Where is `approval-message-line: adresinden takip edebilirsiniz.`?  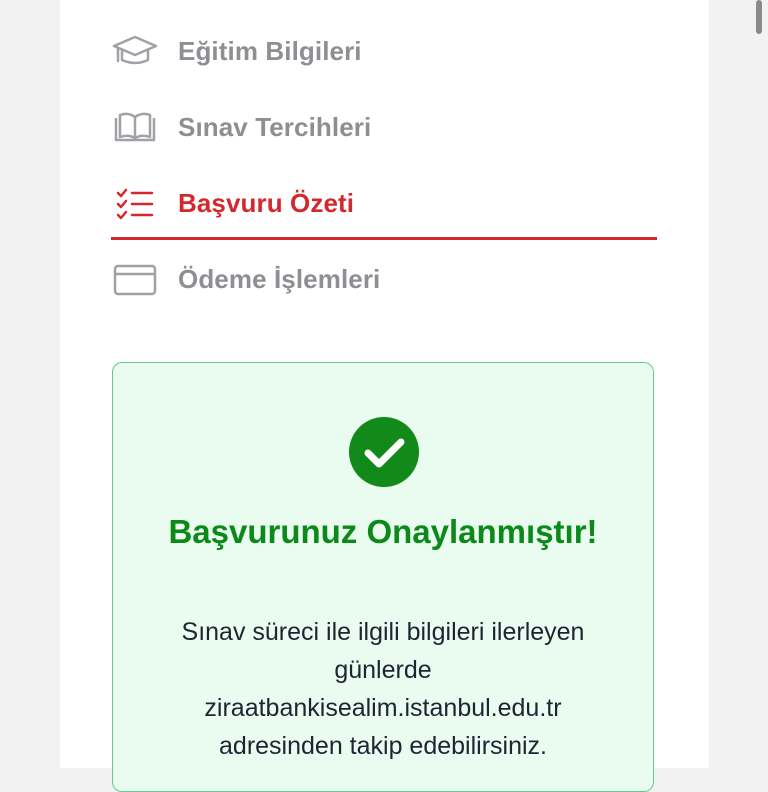
approval-message-line: adresinden takip edebilirsiniz. is located at coordinates (383, 746).